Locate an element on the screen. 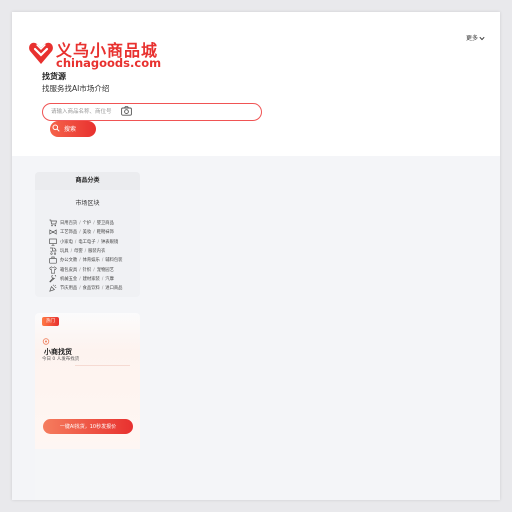  wrench-icon is located at coordinates (53, 278).